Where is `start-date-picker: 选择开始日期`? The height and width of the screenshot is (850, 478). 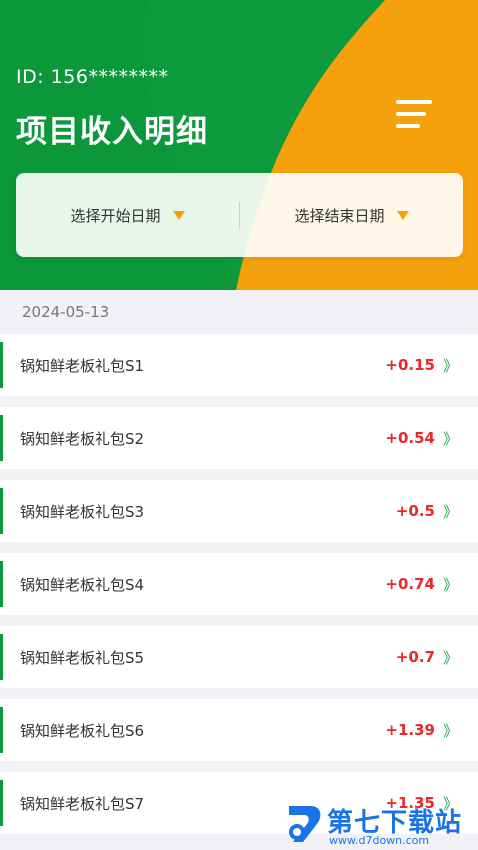
start-date-picker: 选择开始日期 is located at coordinates (127, 215).